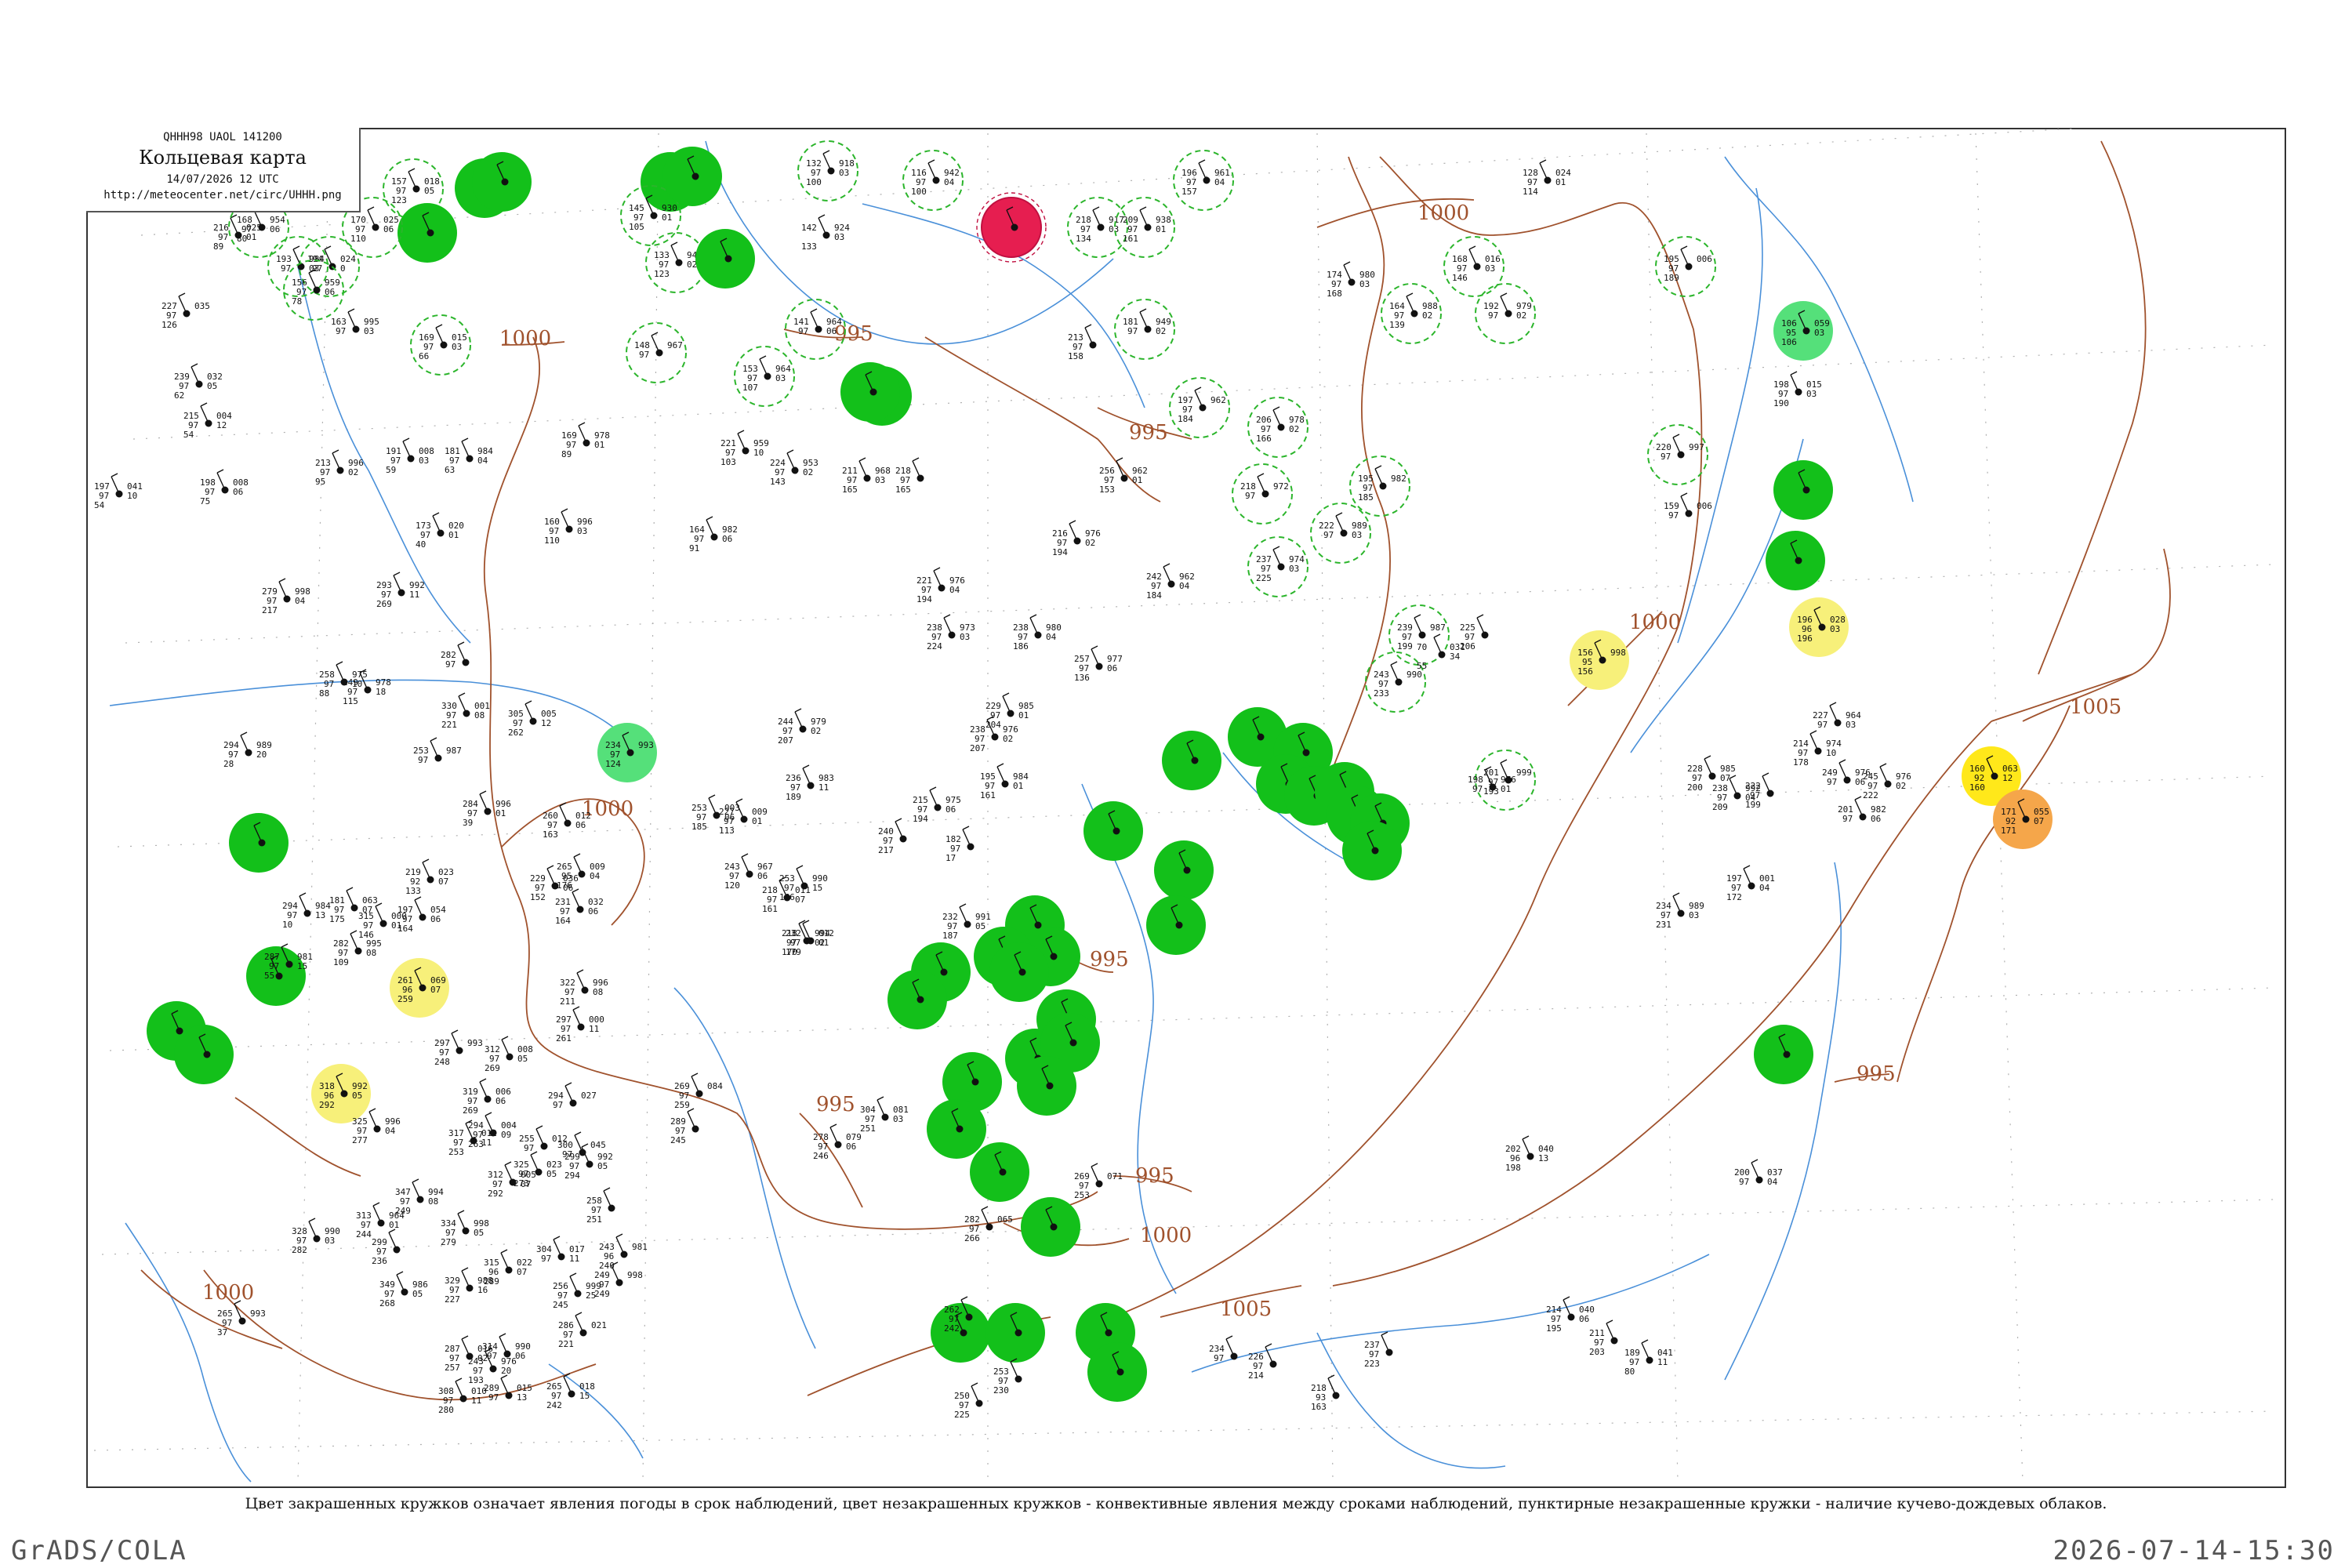  What do you see at coordinates (410, 456) in the screenshot?
I see `weather-station: 191975900803` at bounding box center [410, 456].